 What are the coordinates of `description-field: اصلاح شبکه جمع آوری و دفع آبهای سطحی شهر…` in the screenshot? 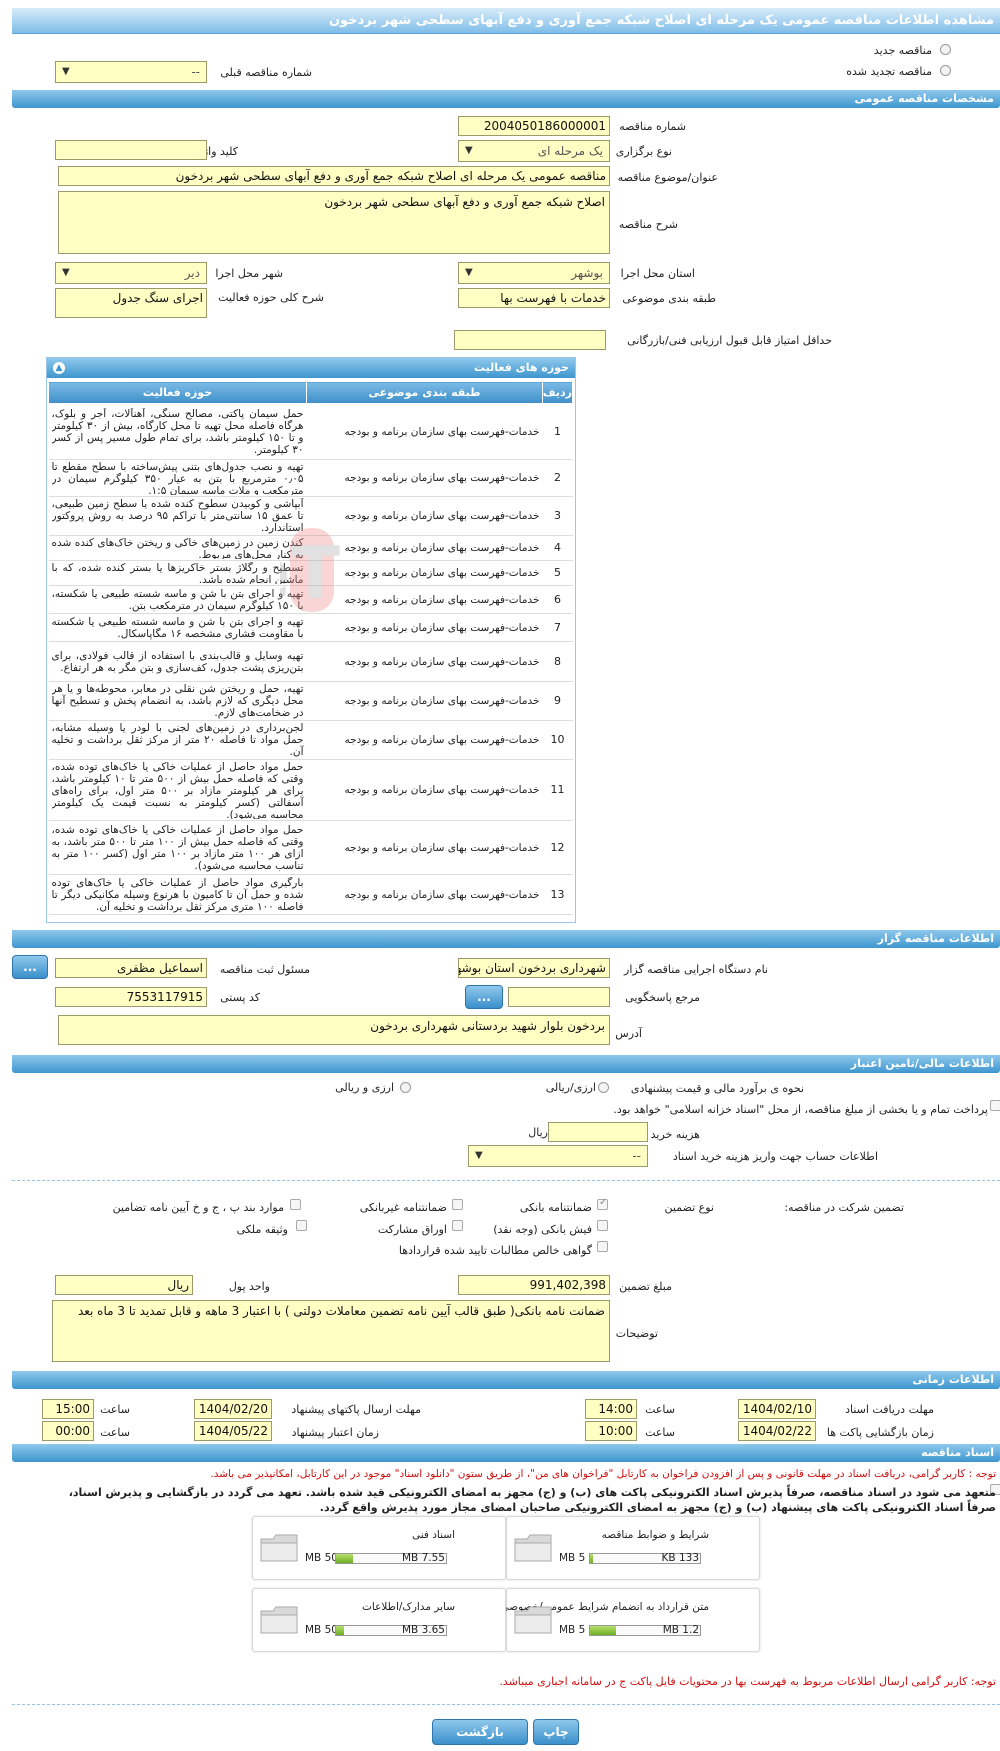 It's located at (334, 222).